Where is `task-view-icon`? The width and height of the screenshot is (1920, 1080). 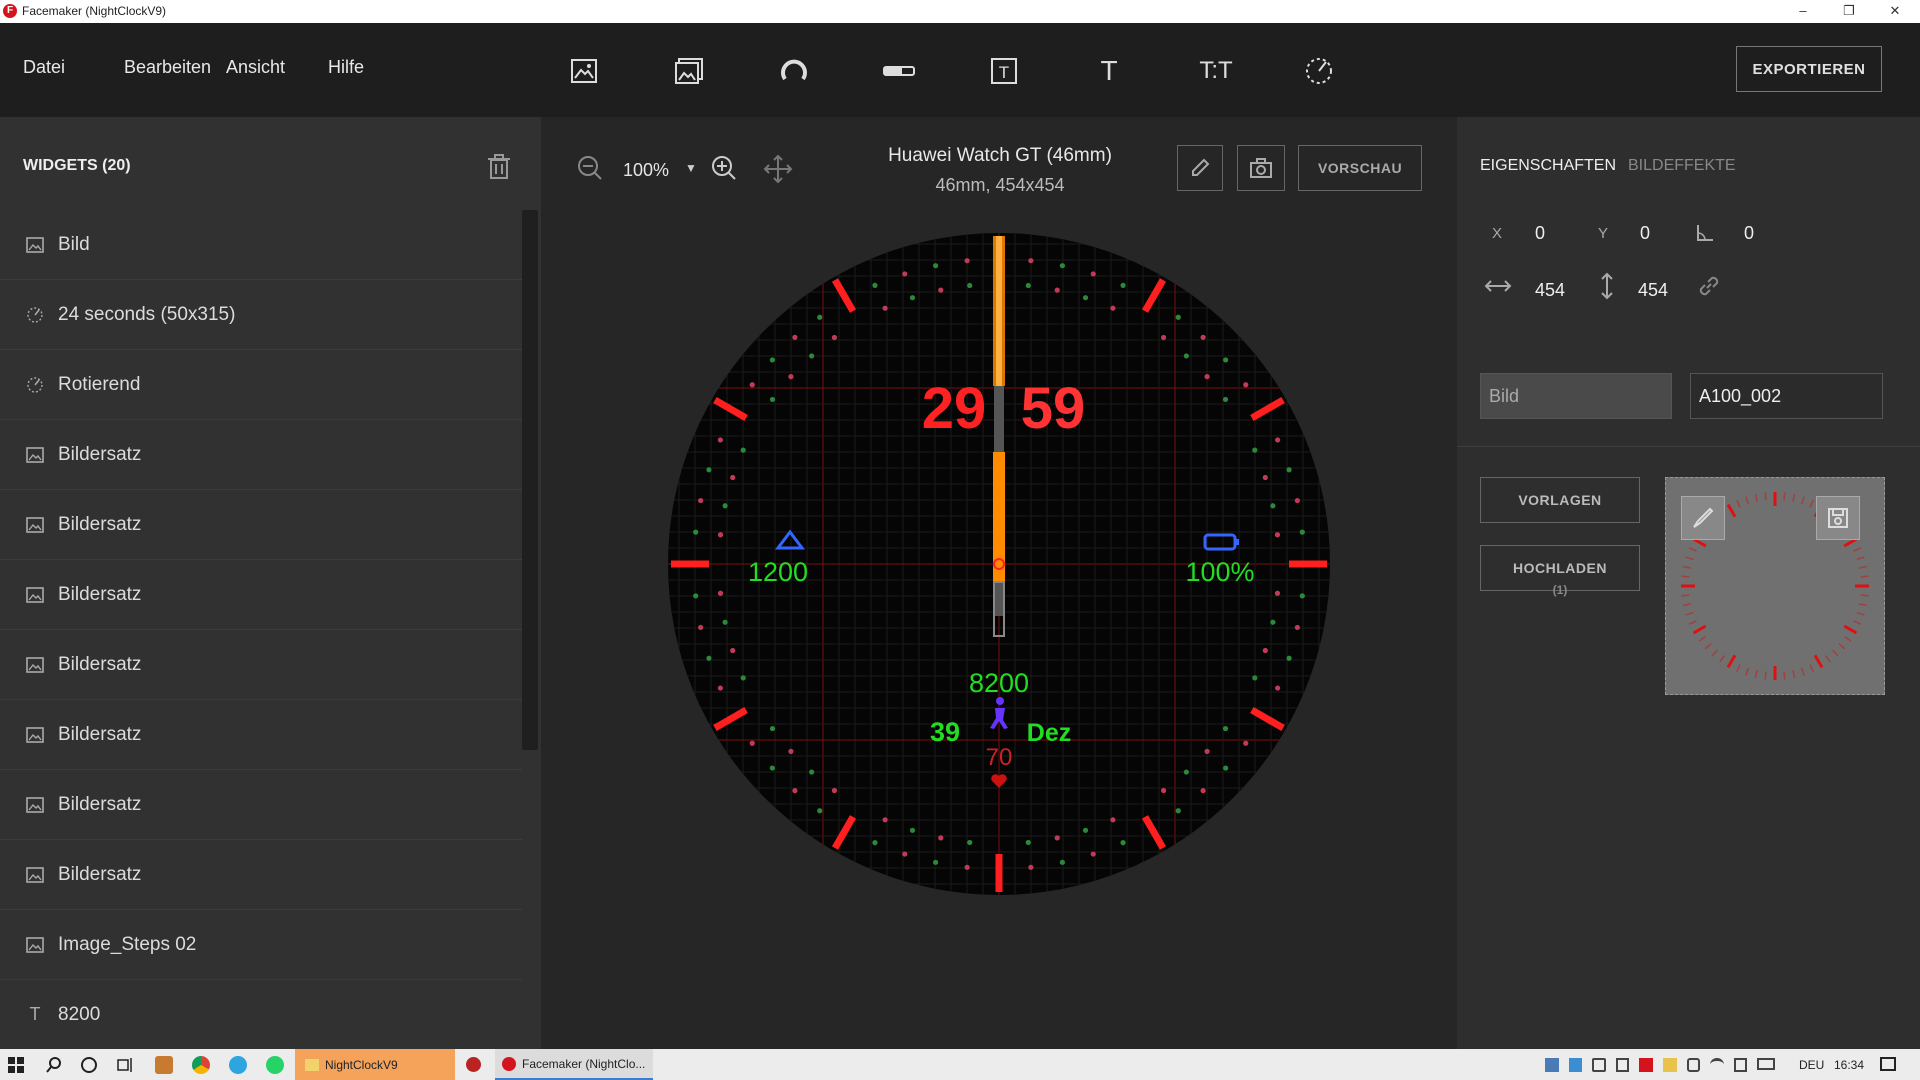
task-view-icon is located at coordinates (126, 1066).